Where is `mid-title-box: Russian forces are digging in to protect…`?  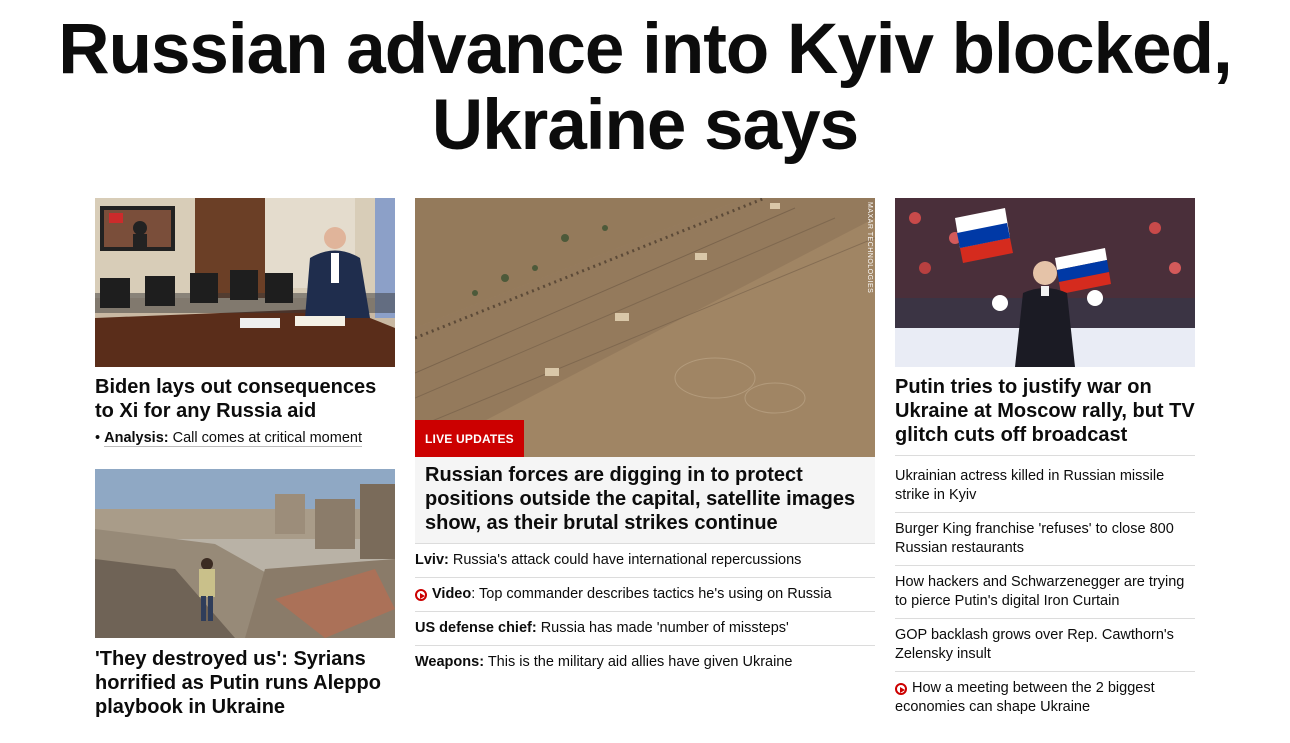 mid-title-box: Russian forces are digging in to protect… is located at coordinates (645, 500).